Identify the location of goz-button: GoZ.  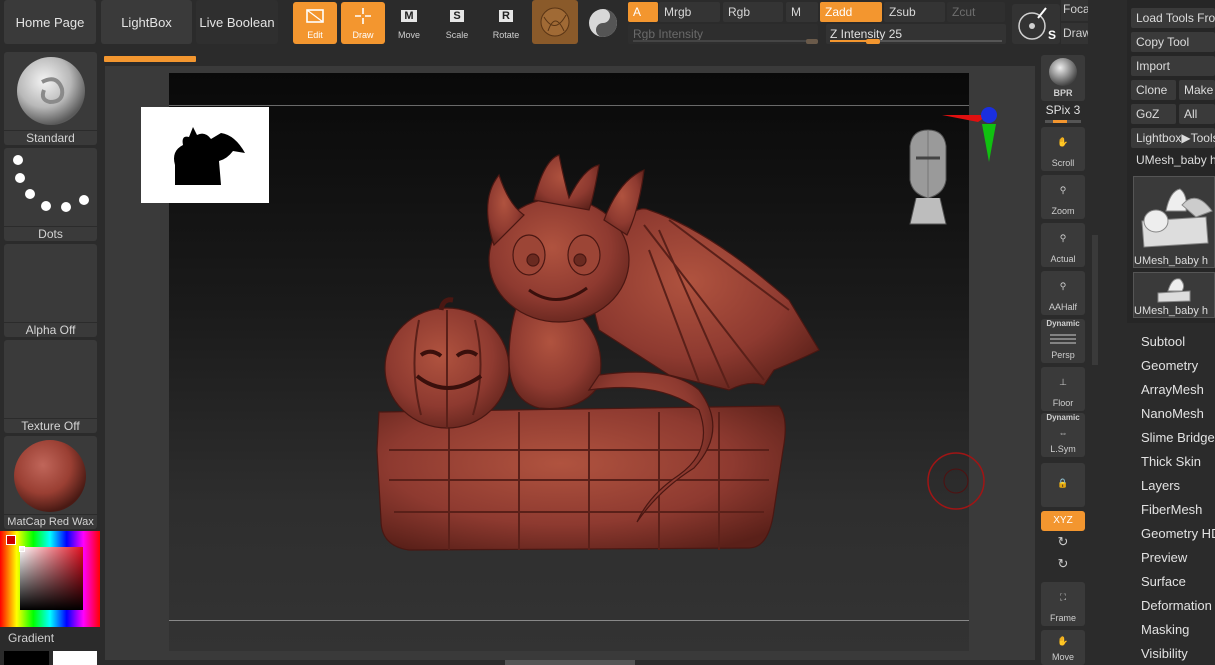
(1153, 114).